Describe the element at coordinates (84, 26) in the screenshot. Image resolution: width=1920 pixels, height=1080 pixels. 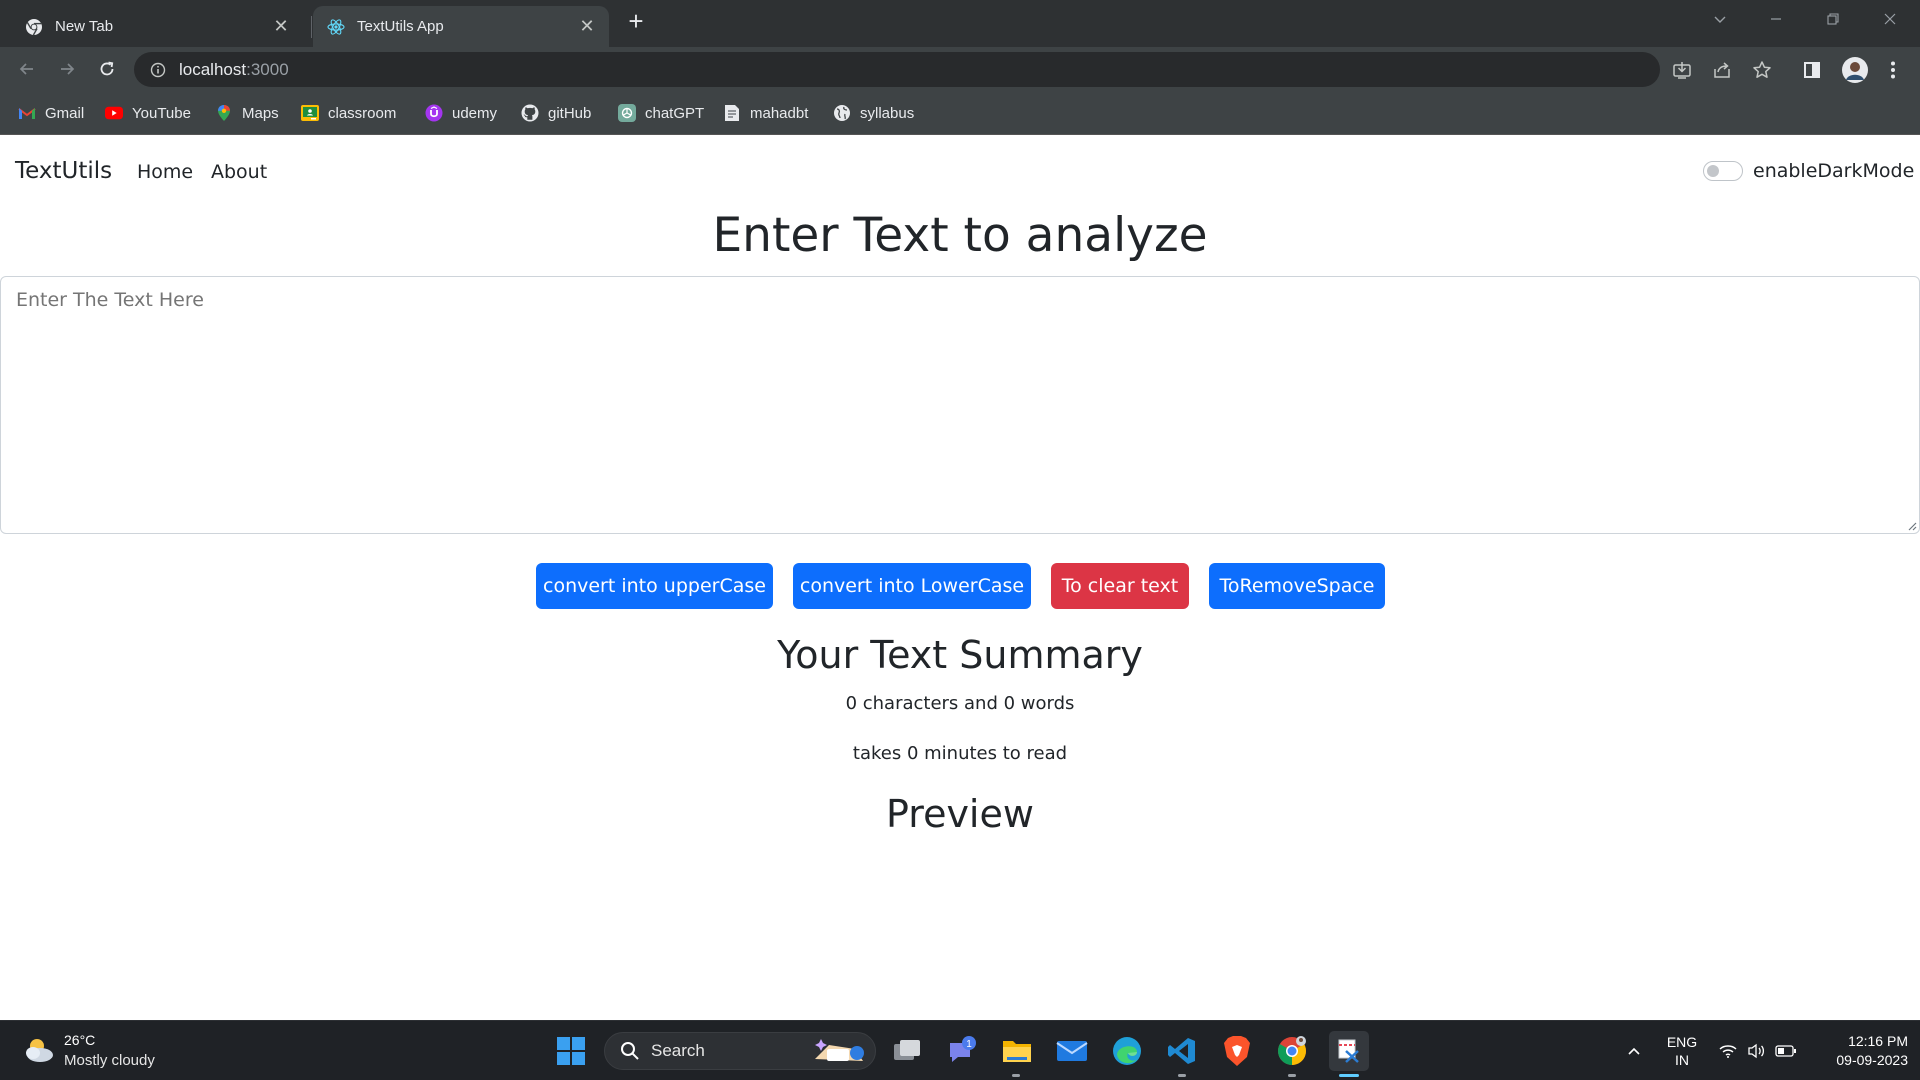
I see `tab-title: New Tab` at that location.